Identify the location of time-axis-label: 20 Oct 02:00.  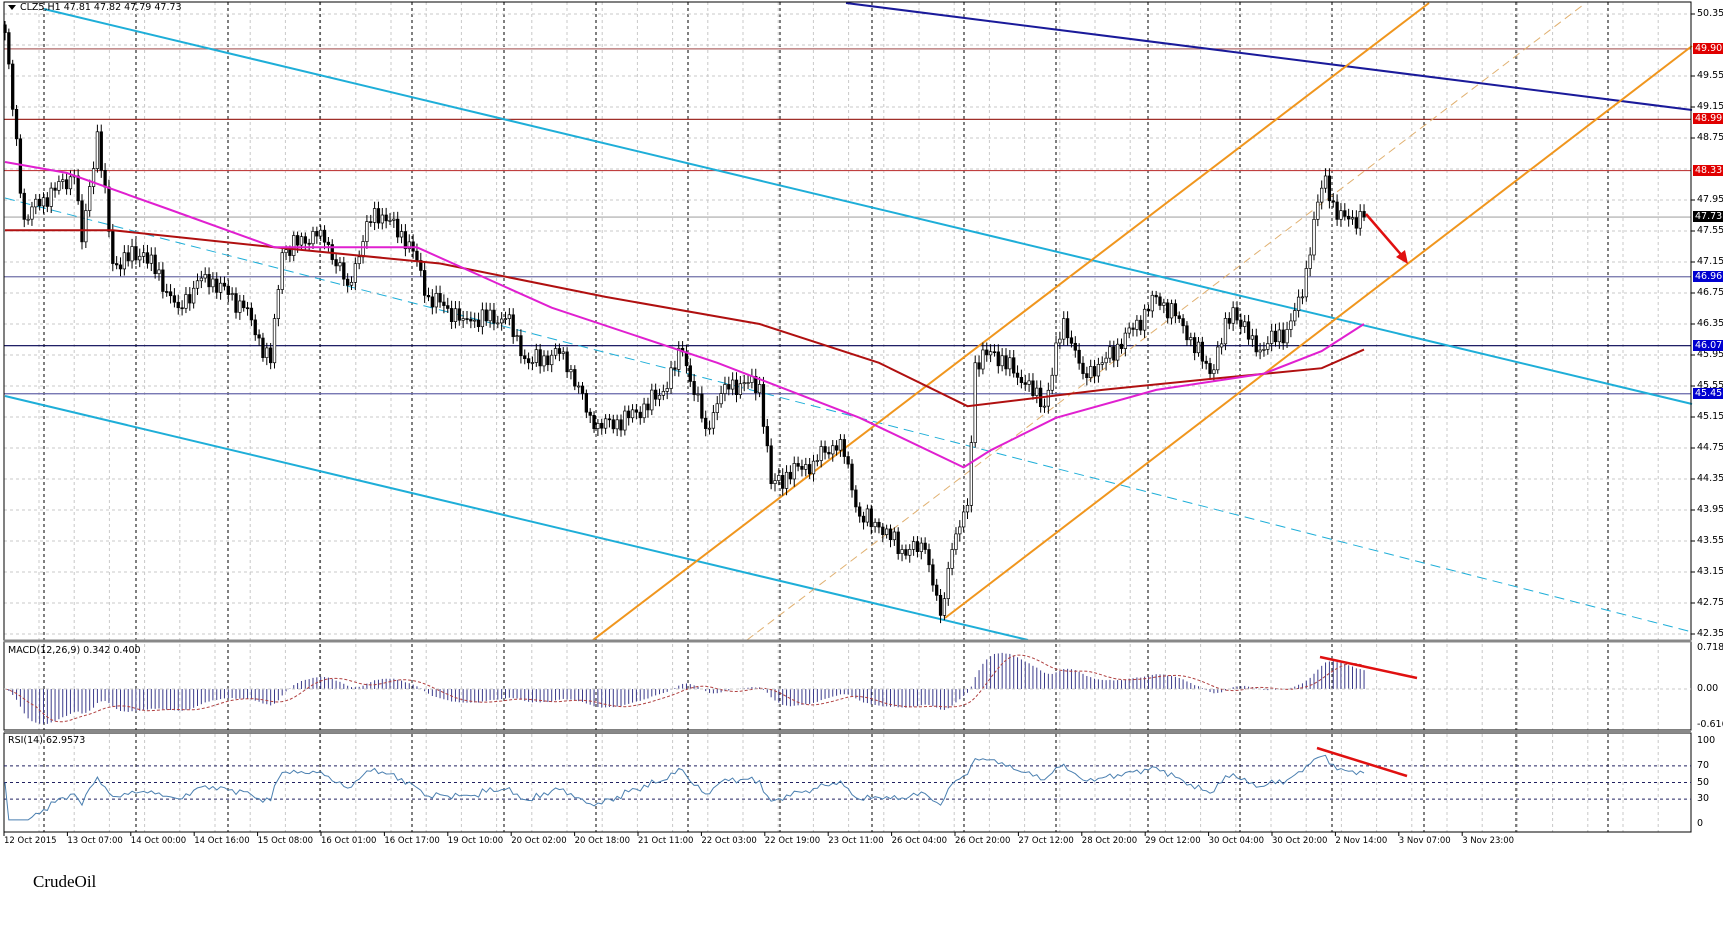
(539, 841).